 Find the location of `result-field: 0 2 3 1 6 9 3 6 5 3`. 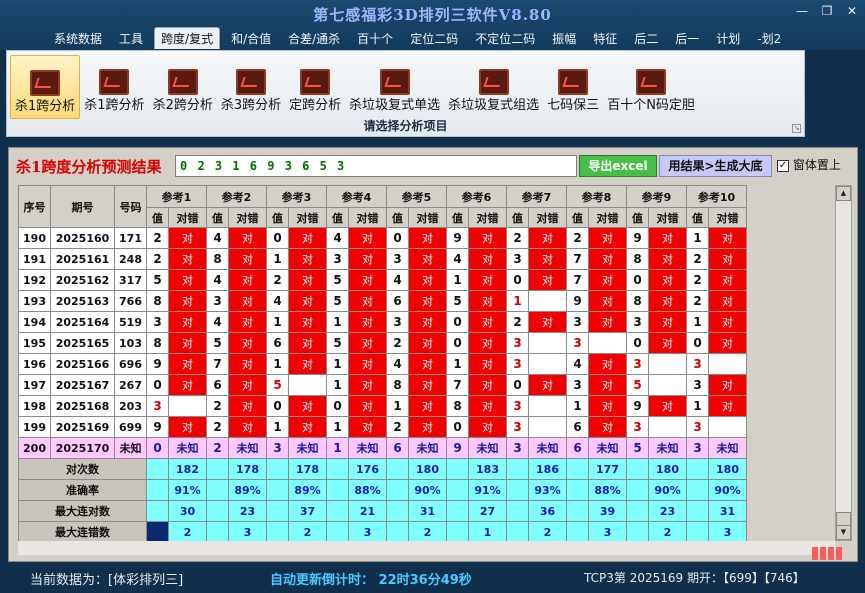

result-field: 0 2 3 1 6 9 3 6 5 3 is located at coordinates (376, 166).